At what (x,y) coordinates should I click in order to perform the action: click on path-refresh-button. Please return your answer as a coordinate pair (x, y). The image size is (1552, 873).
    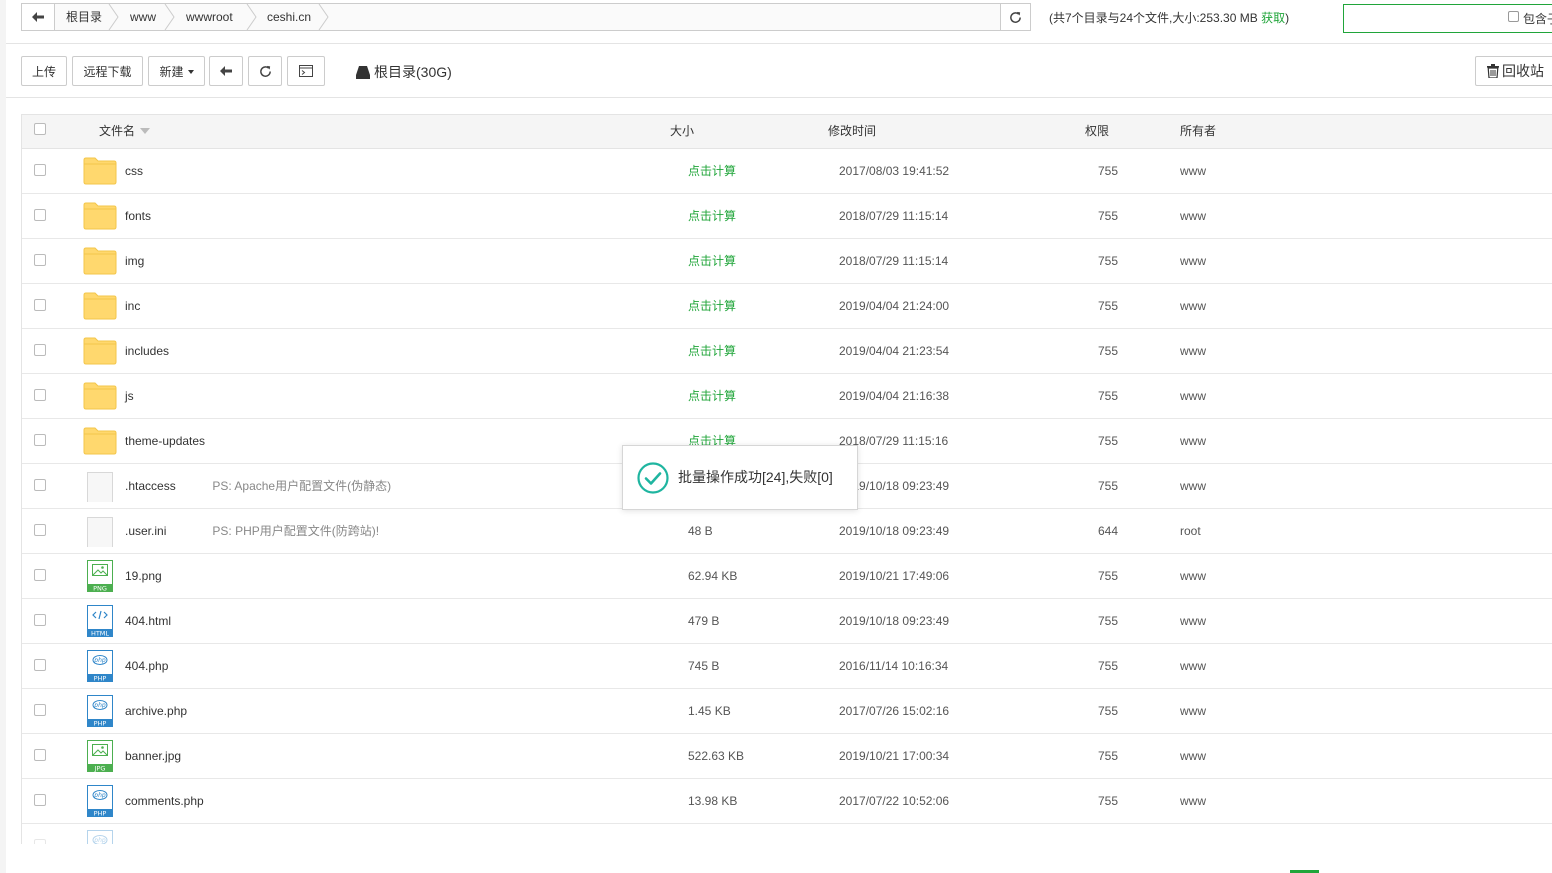
    Looking at the image, I should click on (1015, 17).